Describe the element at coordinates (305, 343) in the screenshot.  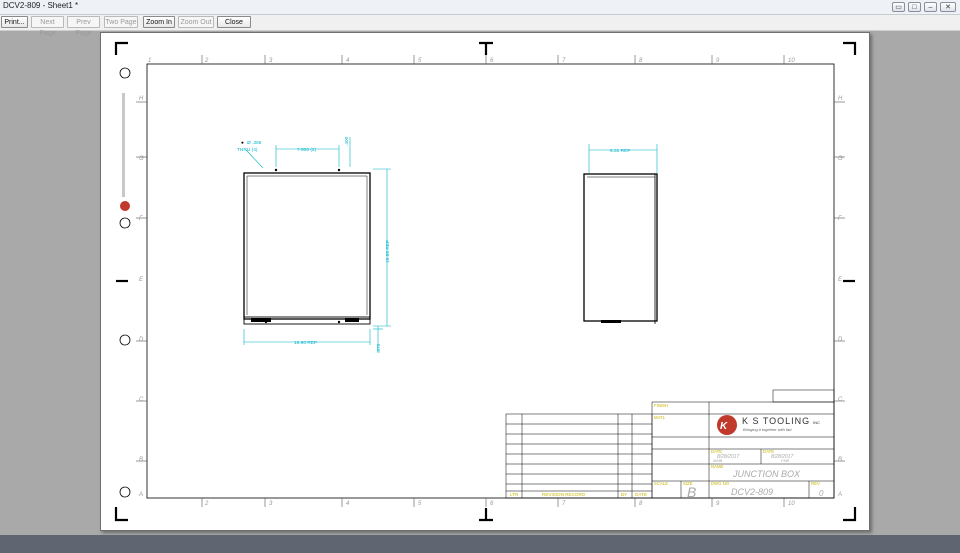
I see `dim-width: 16.90 REF` at that location.